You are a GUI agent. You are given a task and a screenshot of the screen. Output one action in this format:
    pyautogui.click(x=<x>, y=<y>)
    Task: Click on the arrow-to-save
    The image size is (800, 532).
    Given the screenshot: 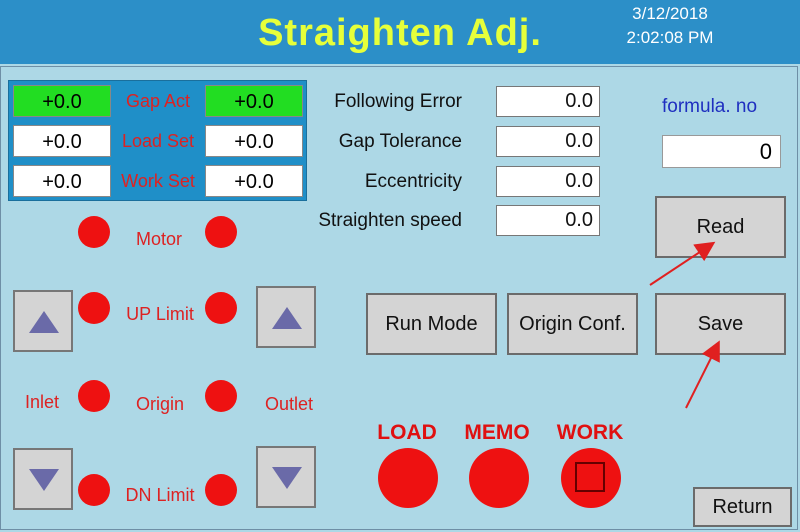 What is the action you would take?
    pyautogui.click(x=702, y=374)
    